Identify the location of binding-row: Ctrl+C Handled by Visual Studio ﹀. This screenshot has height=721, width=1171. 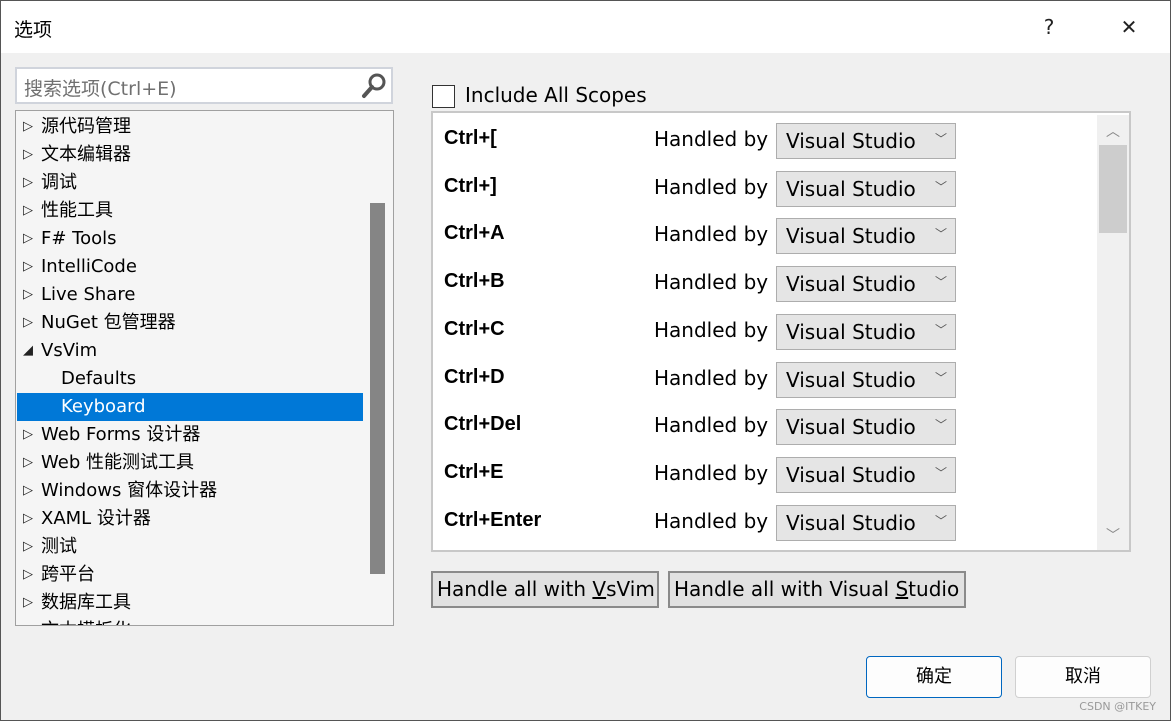
(763, 330).